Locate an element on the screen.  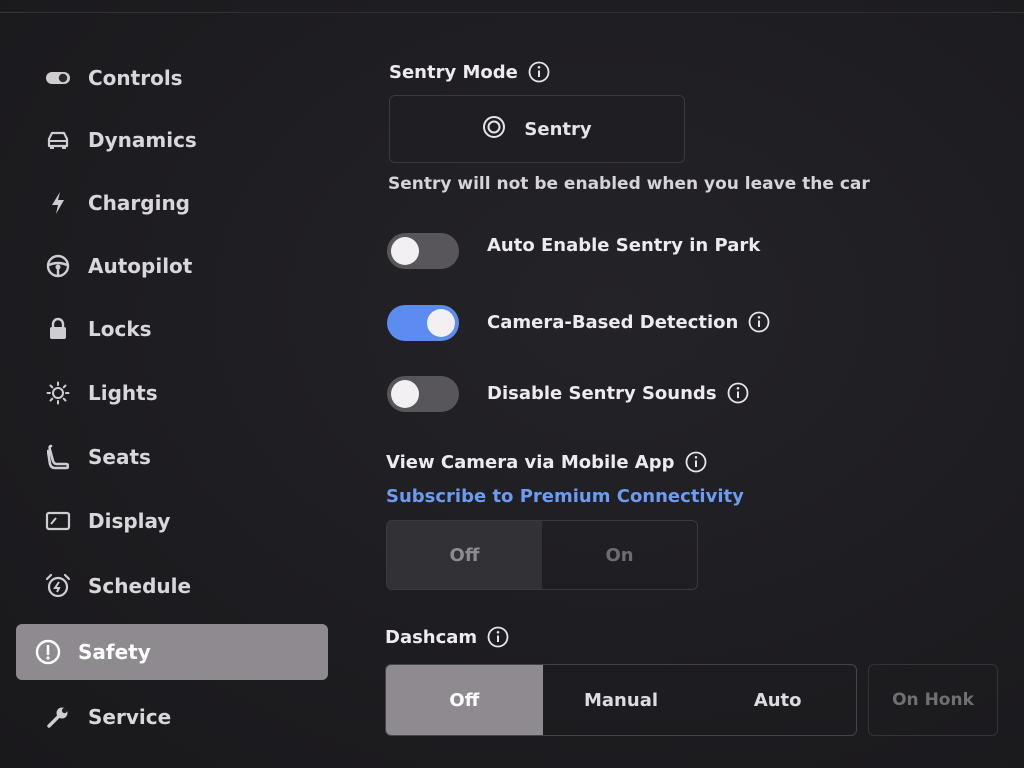
camera-detection-toggle is located at coordinates (423, 323).